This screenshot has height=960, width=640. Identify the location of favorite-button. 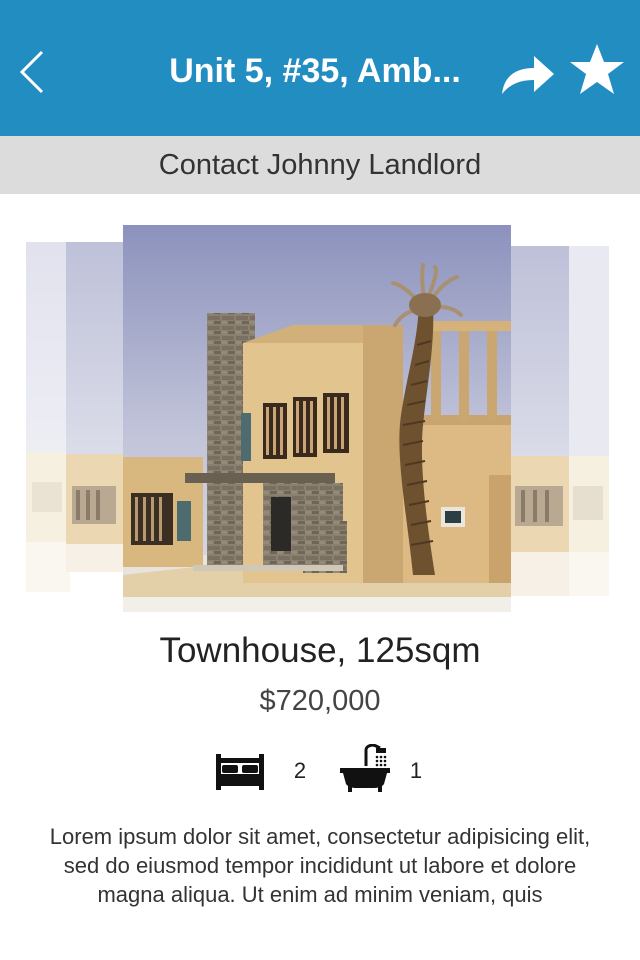
(597, 70).